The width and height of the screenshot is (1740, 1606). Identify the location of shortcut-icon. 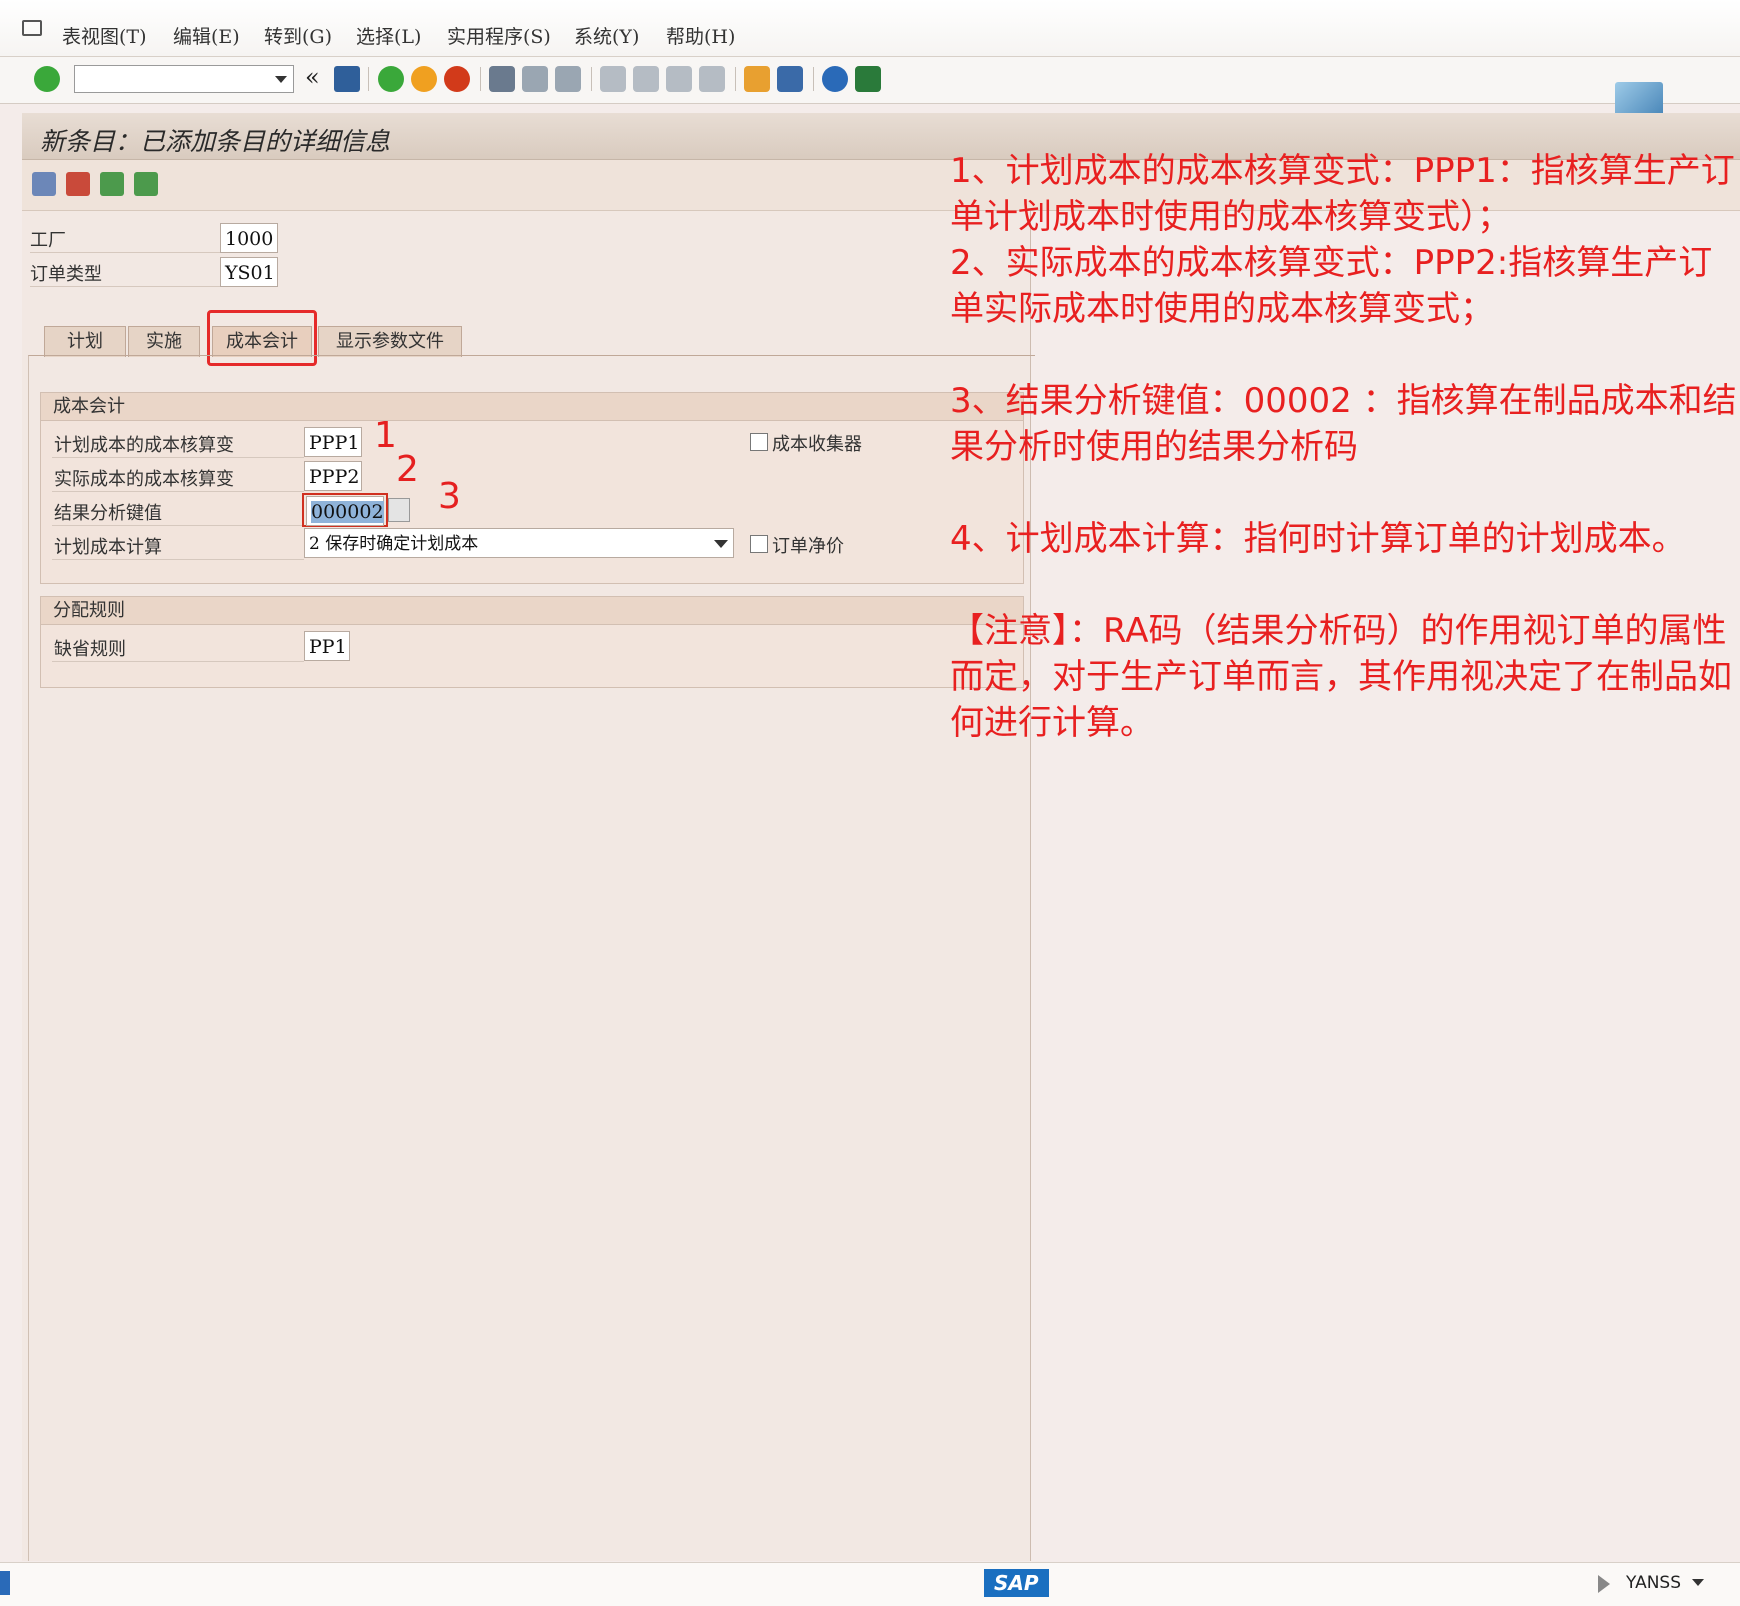
(790, 79).